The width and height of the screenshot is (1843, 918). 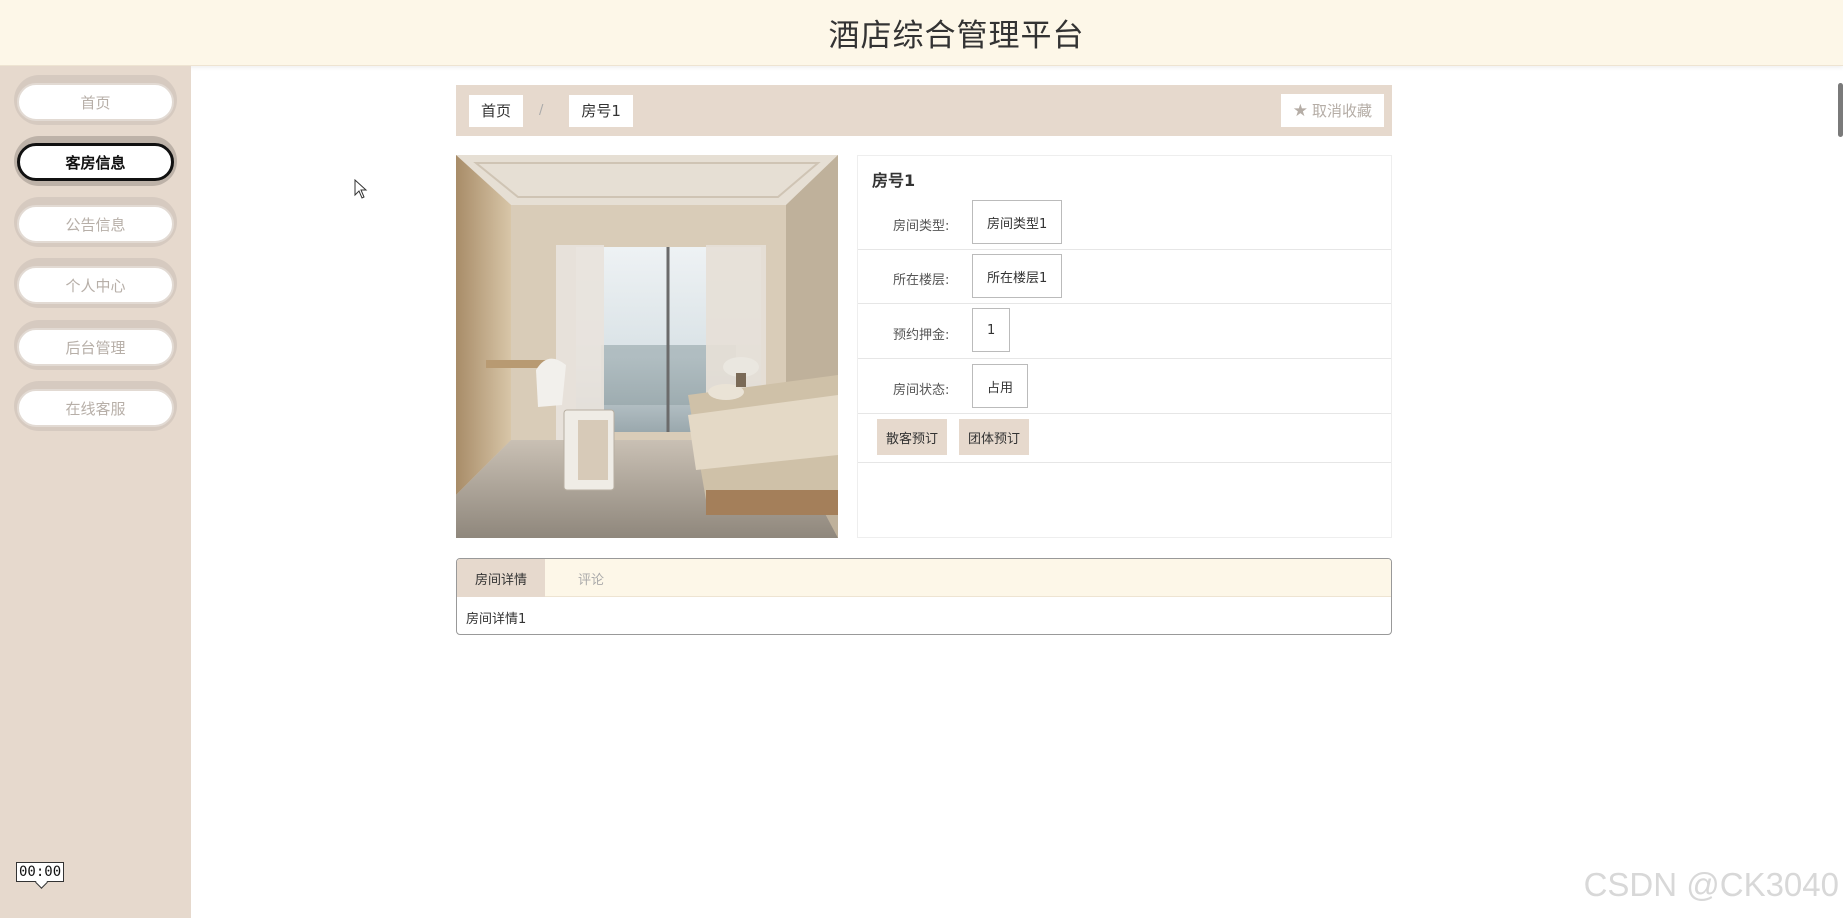 What do you see at coordinates (1124, 223) in the screenshot?
I see `room-field-type: 房间类型: 房间类型1` at bounding box center [1124, 223].